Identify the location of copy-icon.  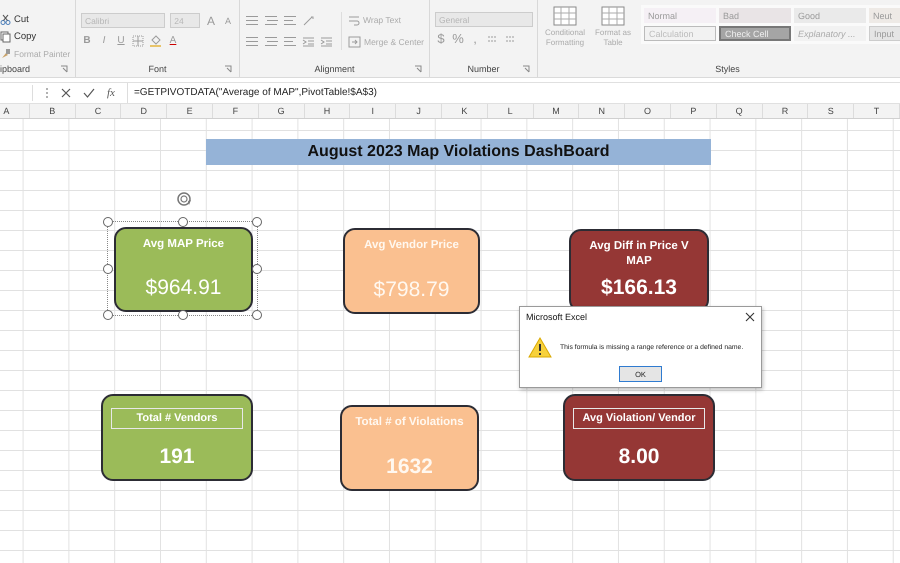
(5, 36).